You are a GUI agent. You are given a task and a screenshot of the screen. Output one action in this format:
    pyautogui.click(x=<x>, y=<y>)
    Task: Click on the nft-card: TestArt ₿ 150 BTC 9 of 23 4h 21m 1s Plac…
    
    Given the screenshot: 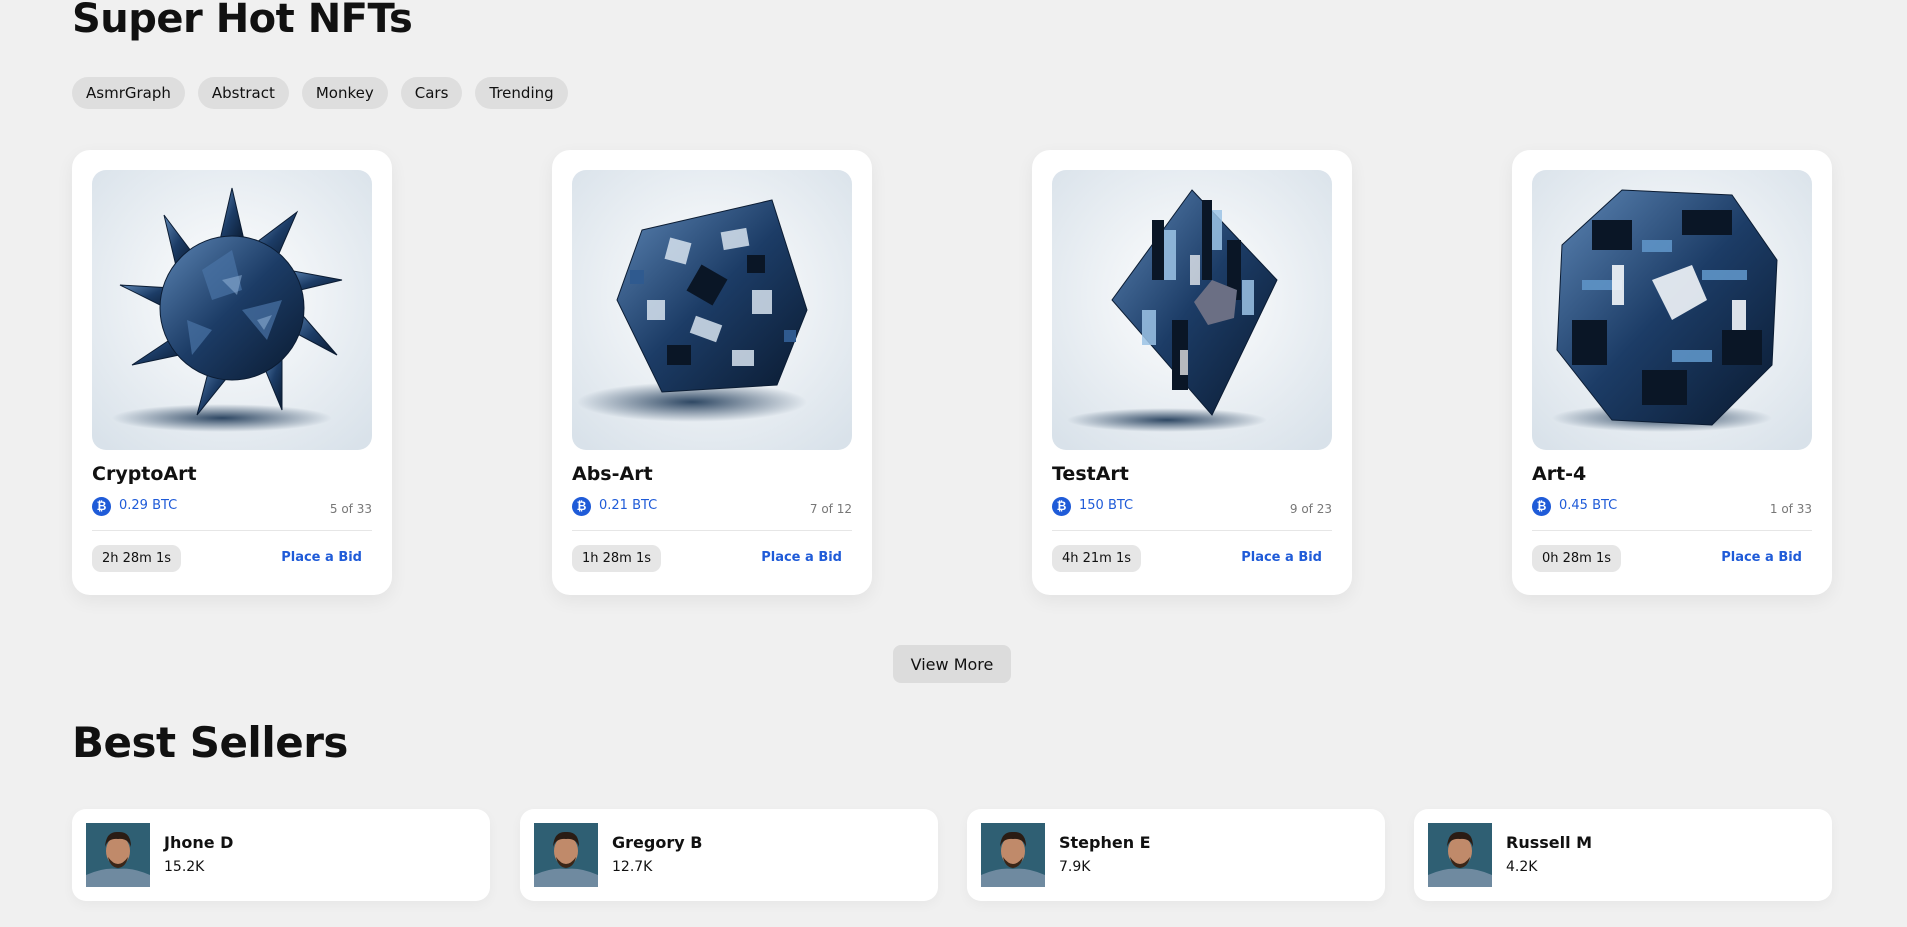 What is the action you would take?
    pyautogui.click(x=1192, y=372)
    